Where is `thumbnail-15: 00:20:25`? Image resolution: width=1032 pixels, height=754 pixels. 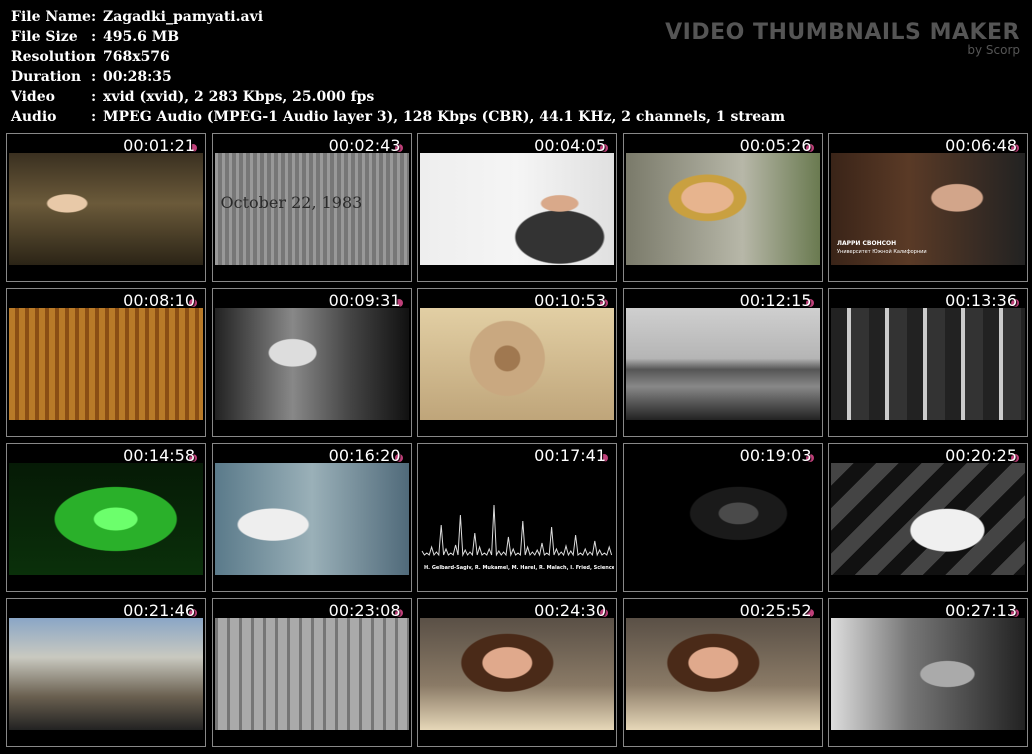 thumbnail-15: 00:20:25 is located at coordinates (928, 517).